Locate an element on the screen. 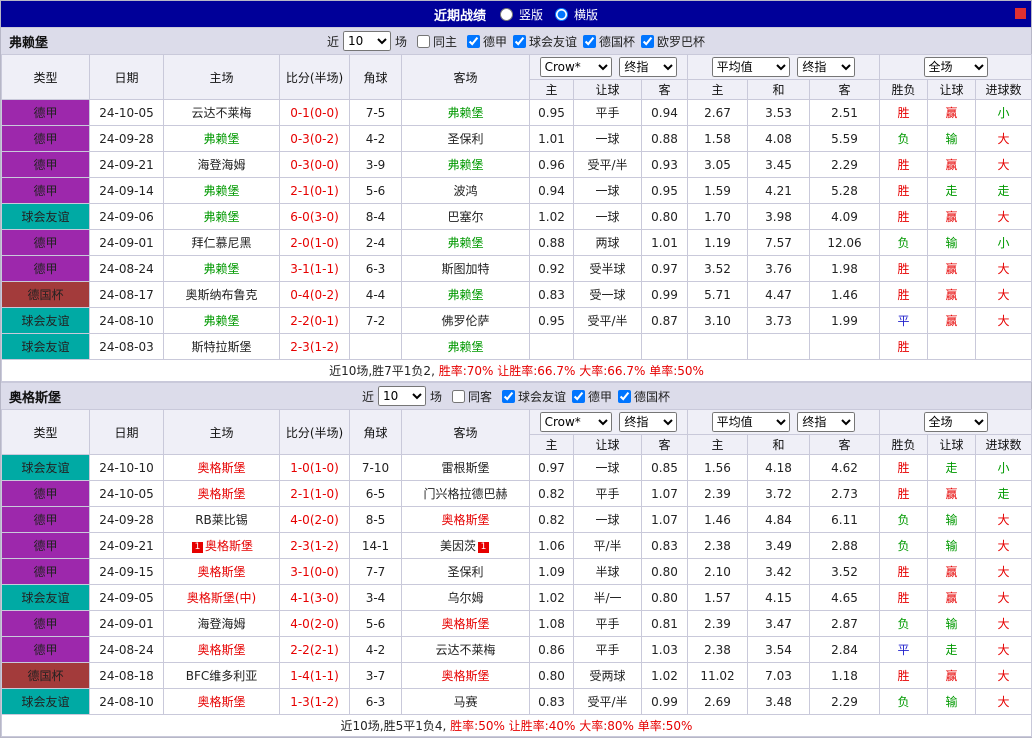 The image size is (1032, 738). away-team-cell: 门兴格拉德巴赫 is located at coordinates (465, 493).